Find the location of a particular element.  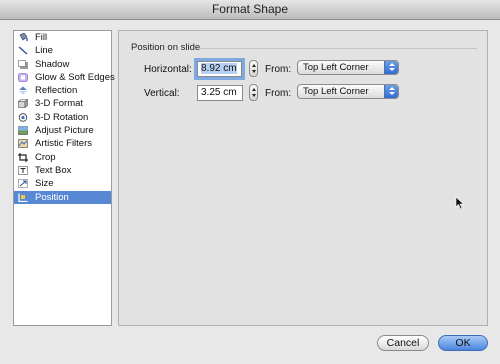

sidebar-item-text-box: Text Box is located at coordinates (62, 170).